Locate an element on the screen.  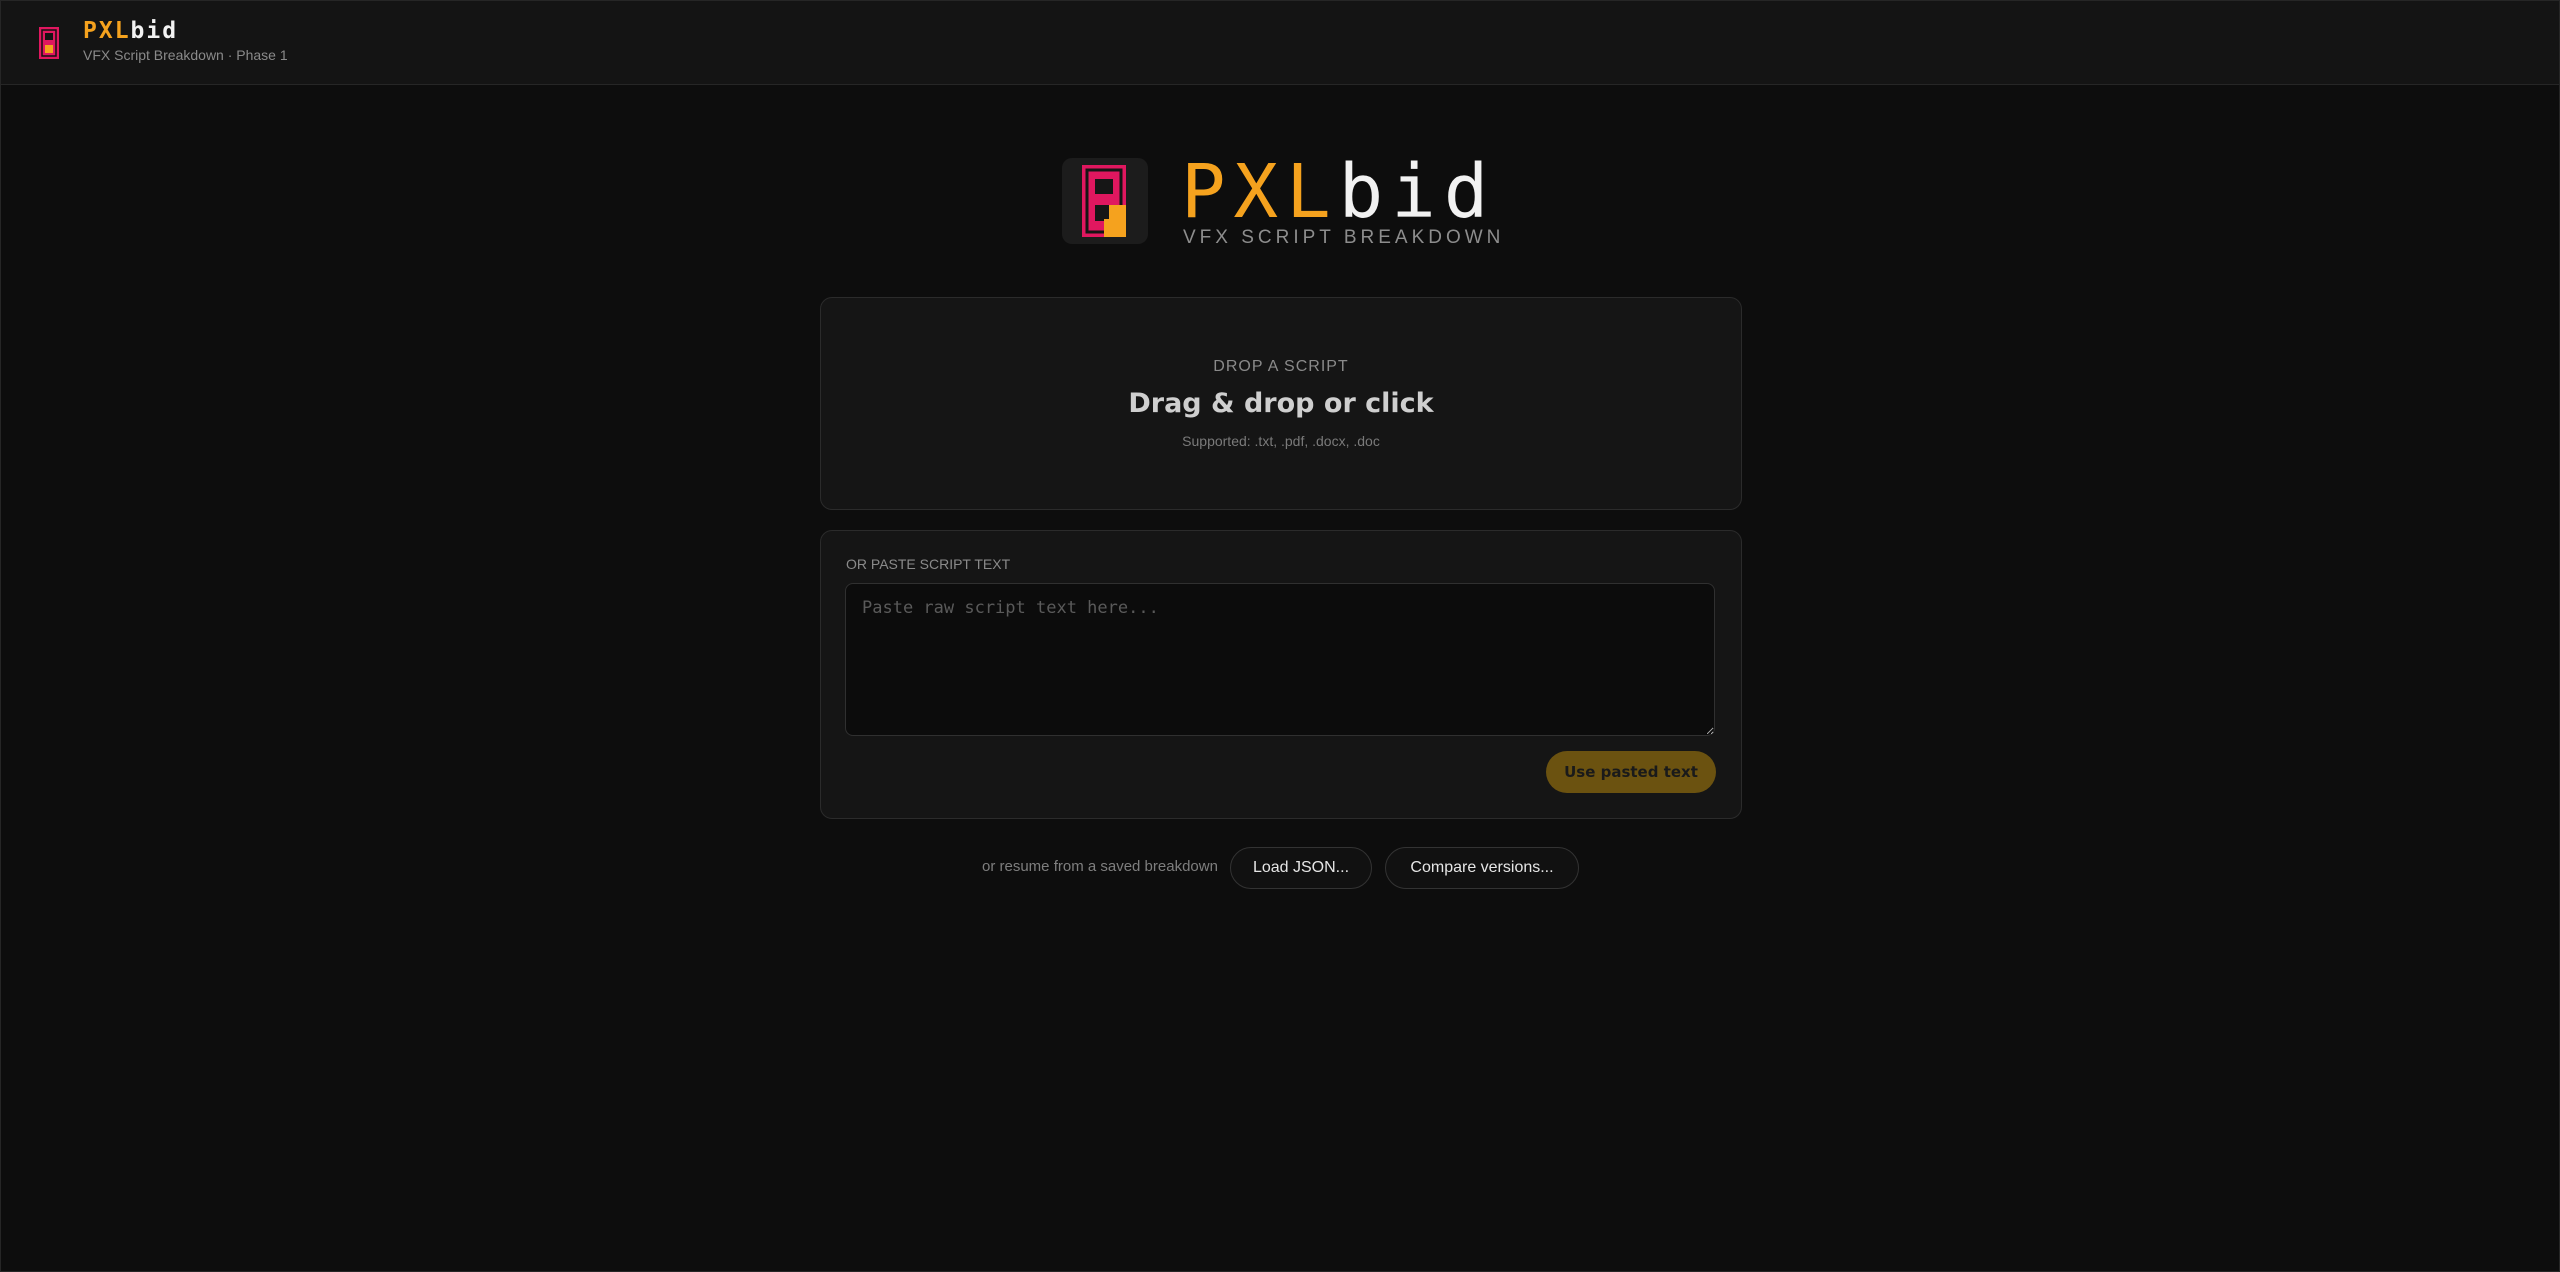
hero-brand: PXLbid is located at coordinates (1338, 192).